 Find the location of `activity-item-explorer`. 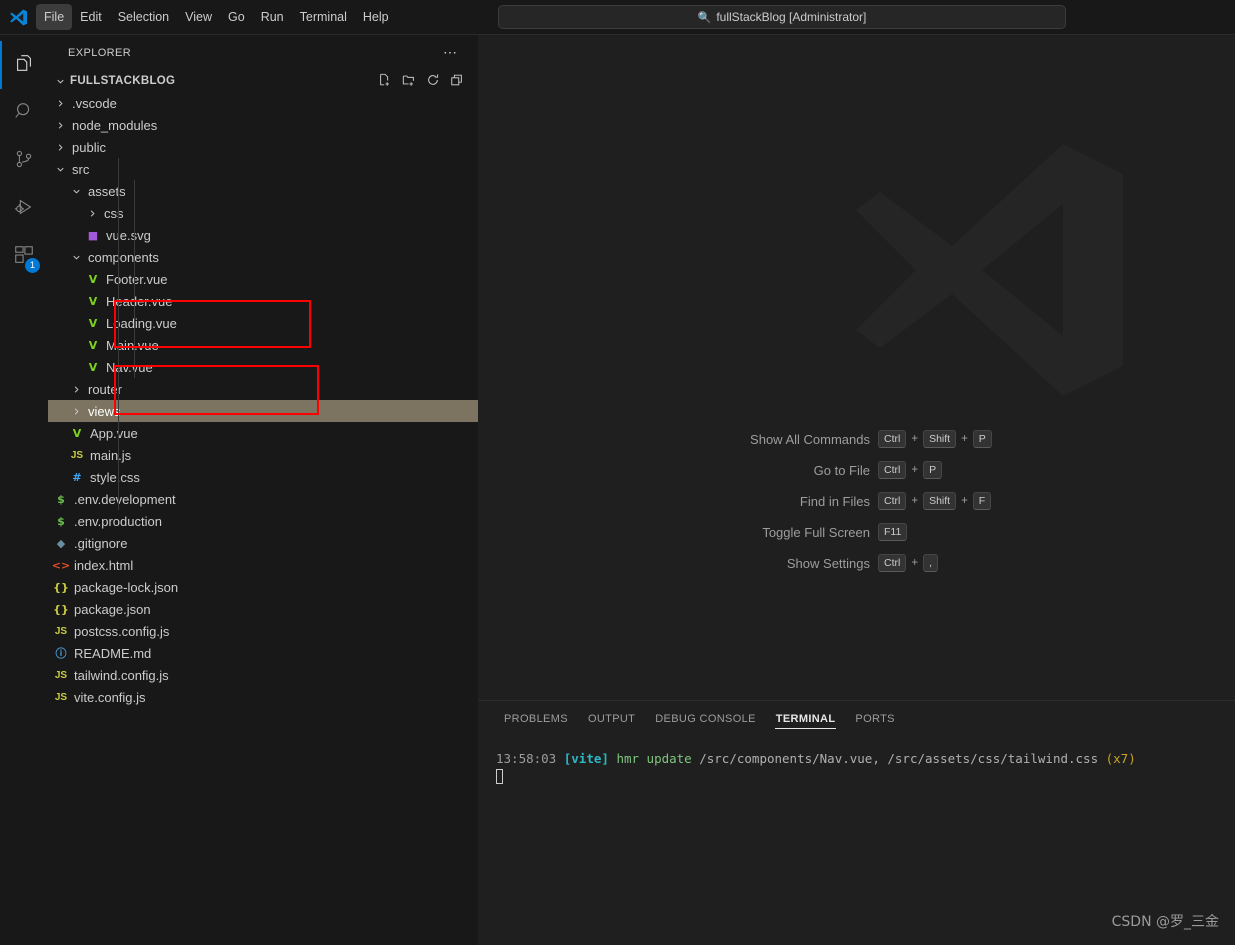

activity-item-explorer is located at coordinates (24, 65).